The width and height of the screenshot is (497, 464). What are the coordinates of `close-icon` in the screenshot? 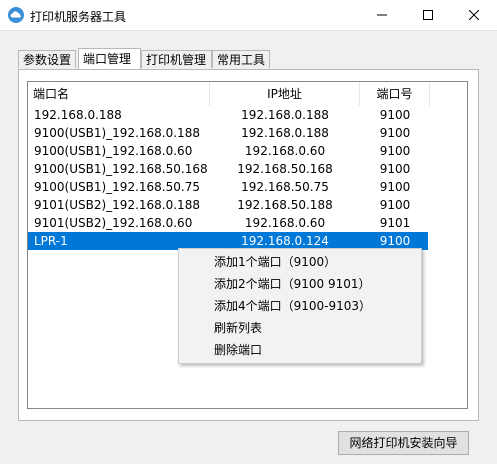 It's located at (474, 15).